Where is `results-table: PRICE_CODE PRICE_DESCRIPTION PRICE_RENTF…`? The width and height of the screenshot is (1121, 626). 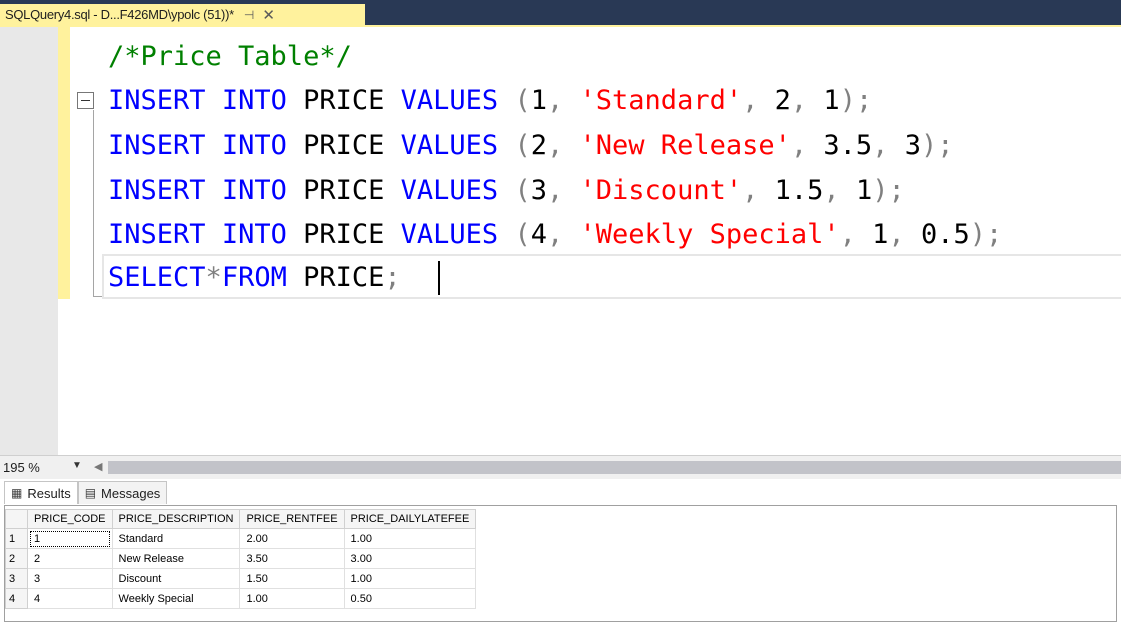
results-table: PRICE_CODE PRICE_DESCRIPTION PRICE_RENTF… is located at coordinates (241, 559).